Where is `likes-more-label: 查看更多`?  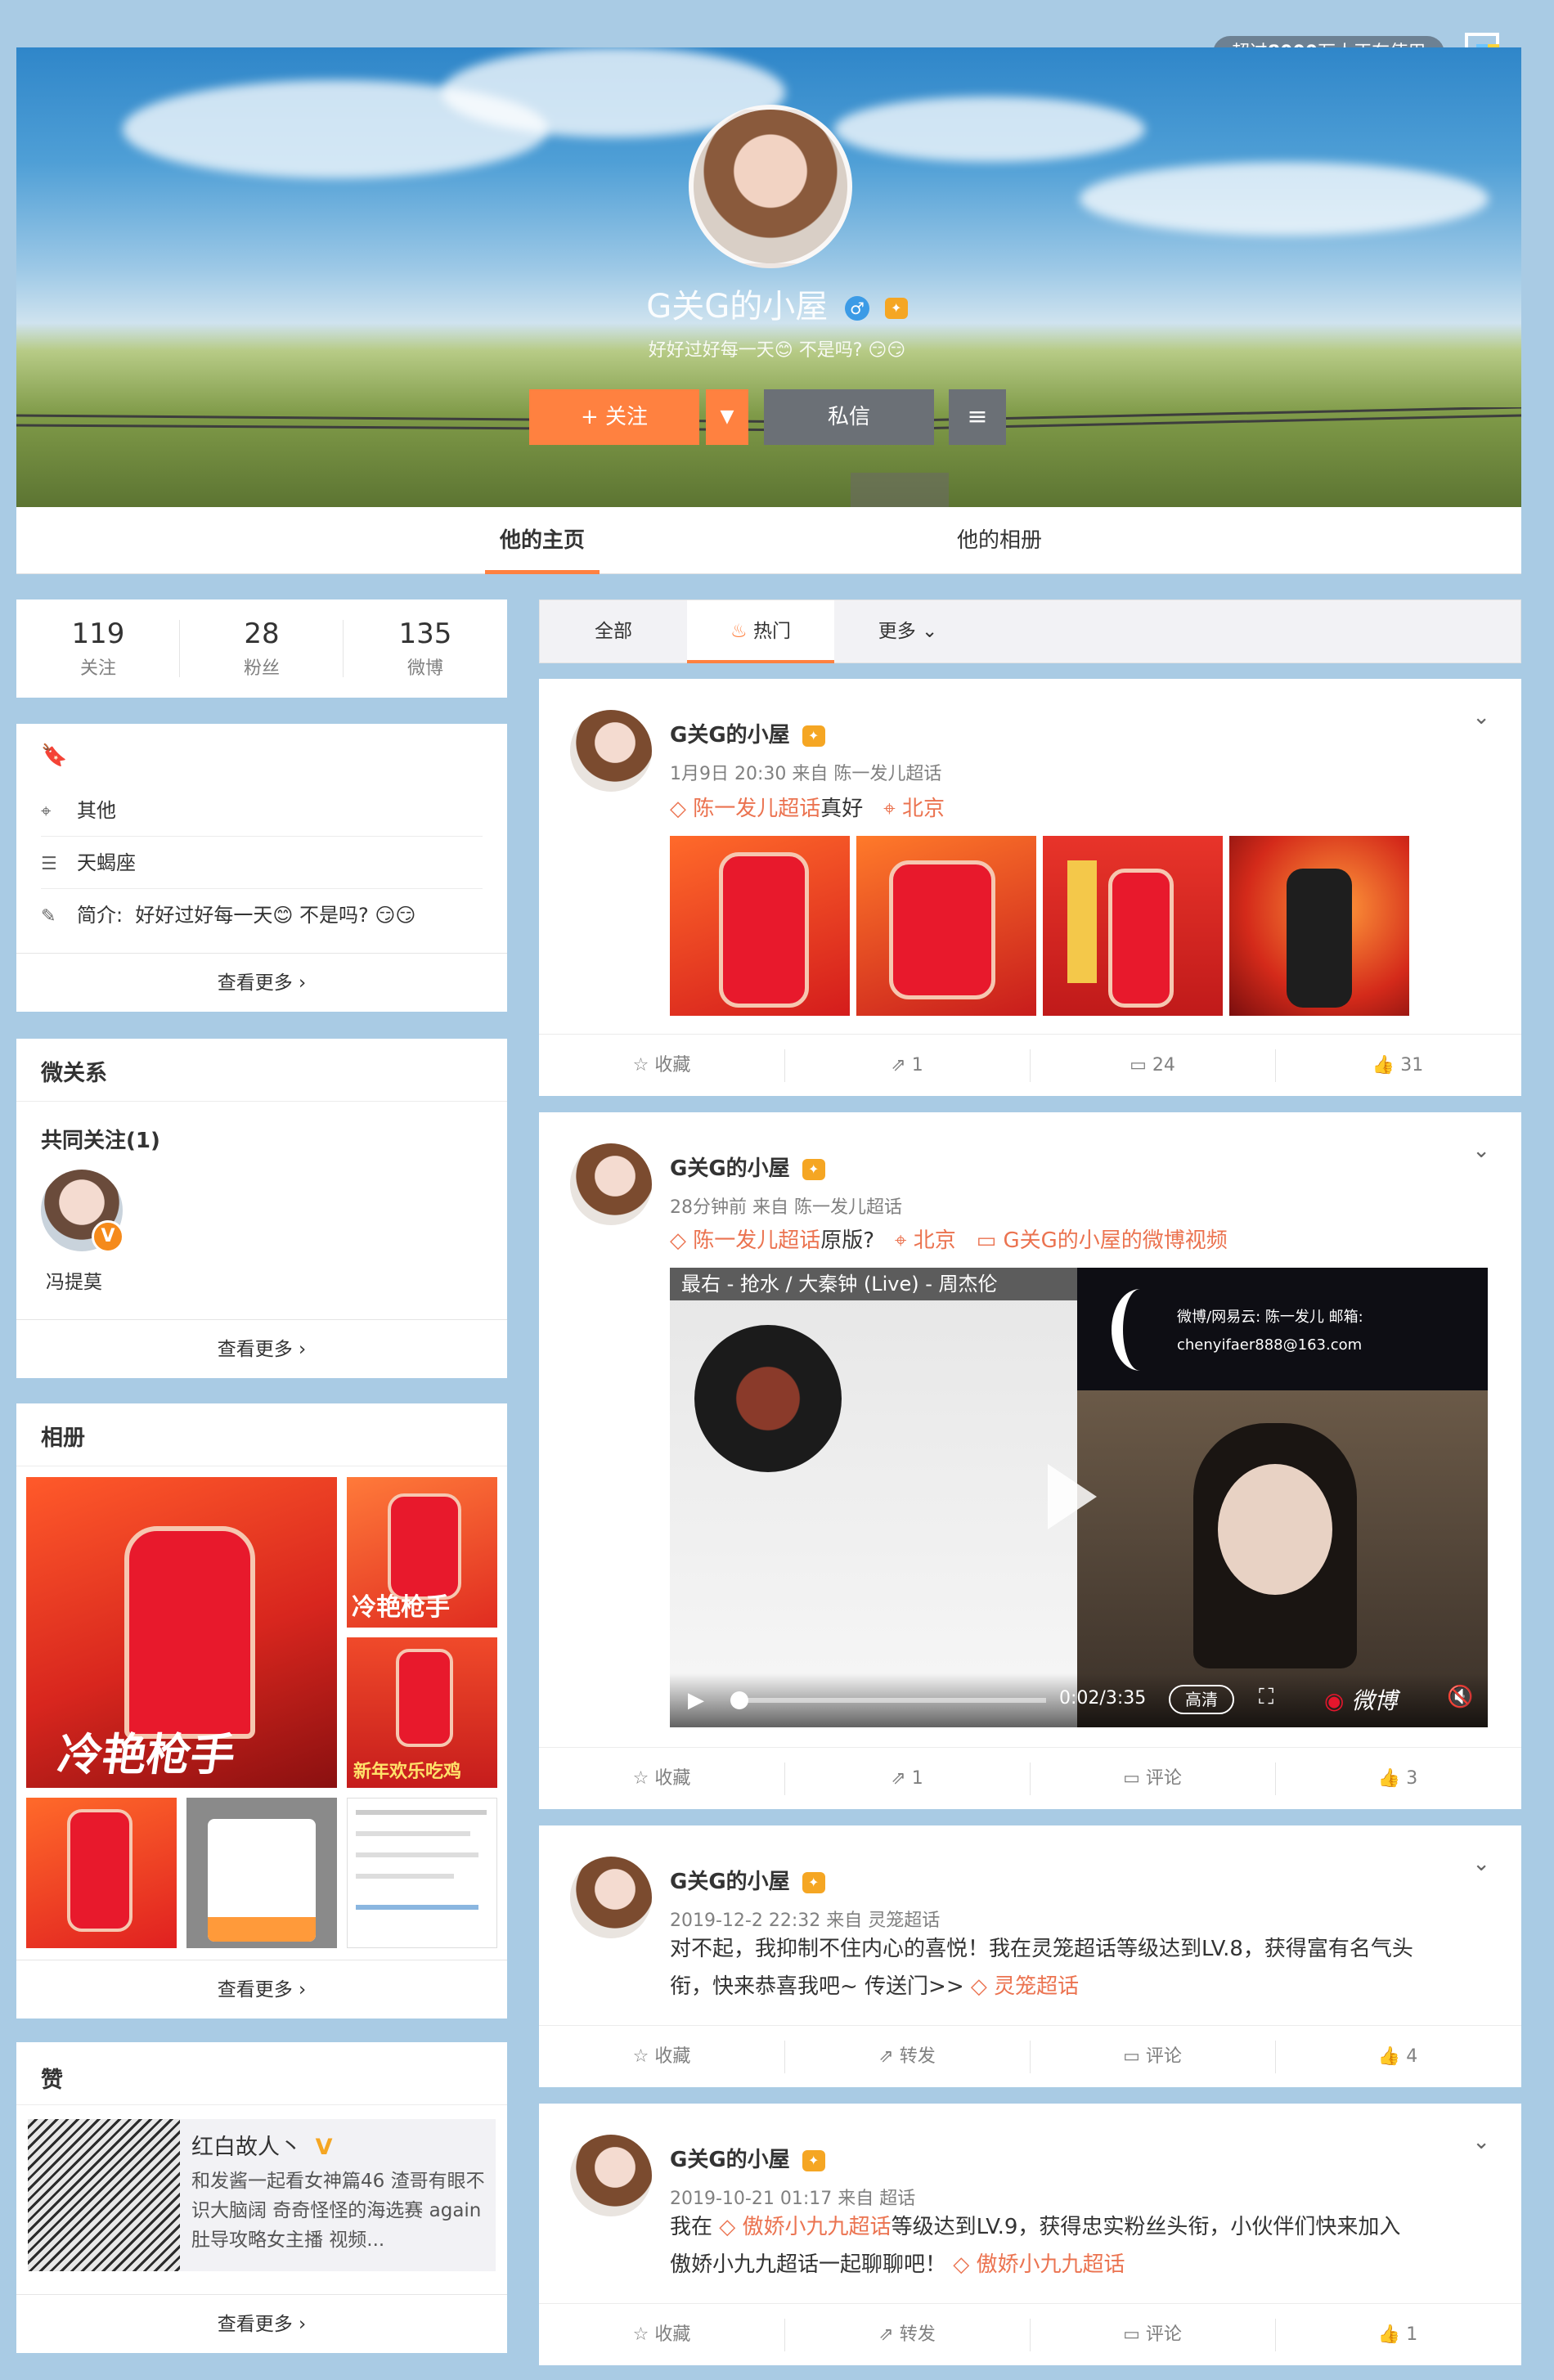 likes-more-label: 查看更多 is located at coordinates (255, 2325).